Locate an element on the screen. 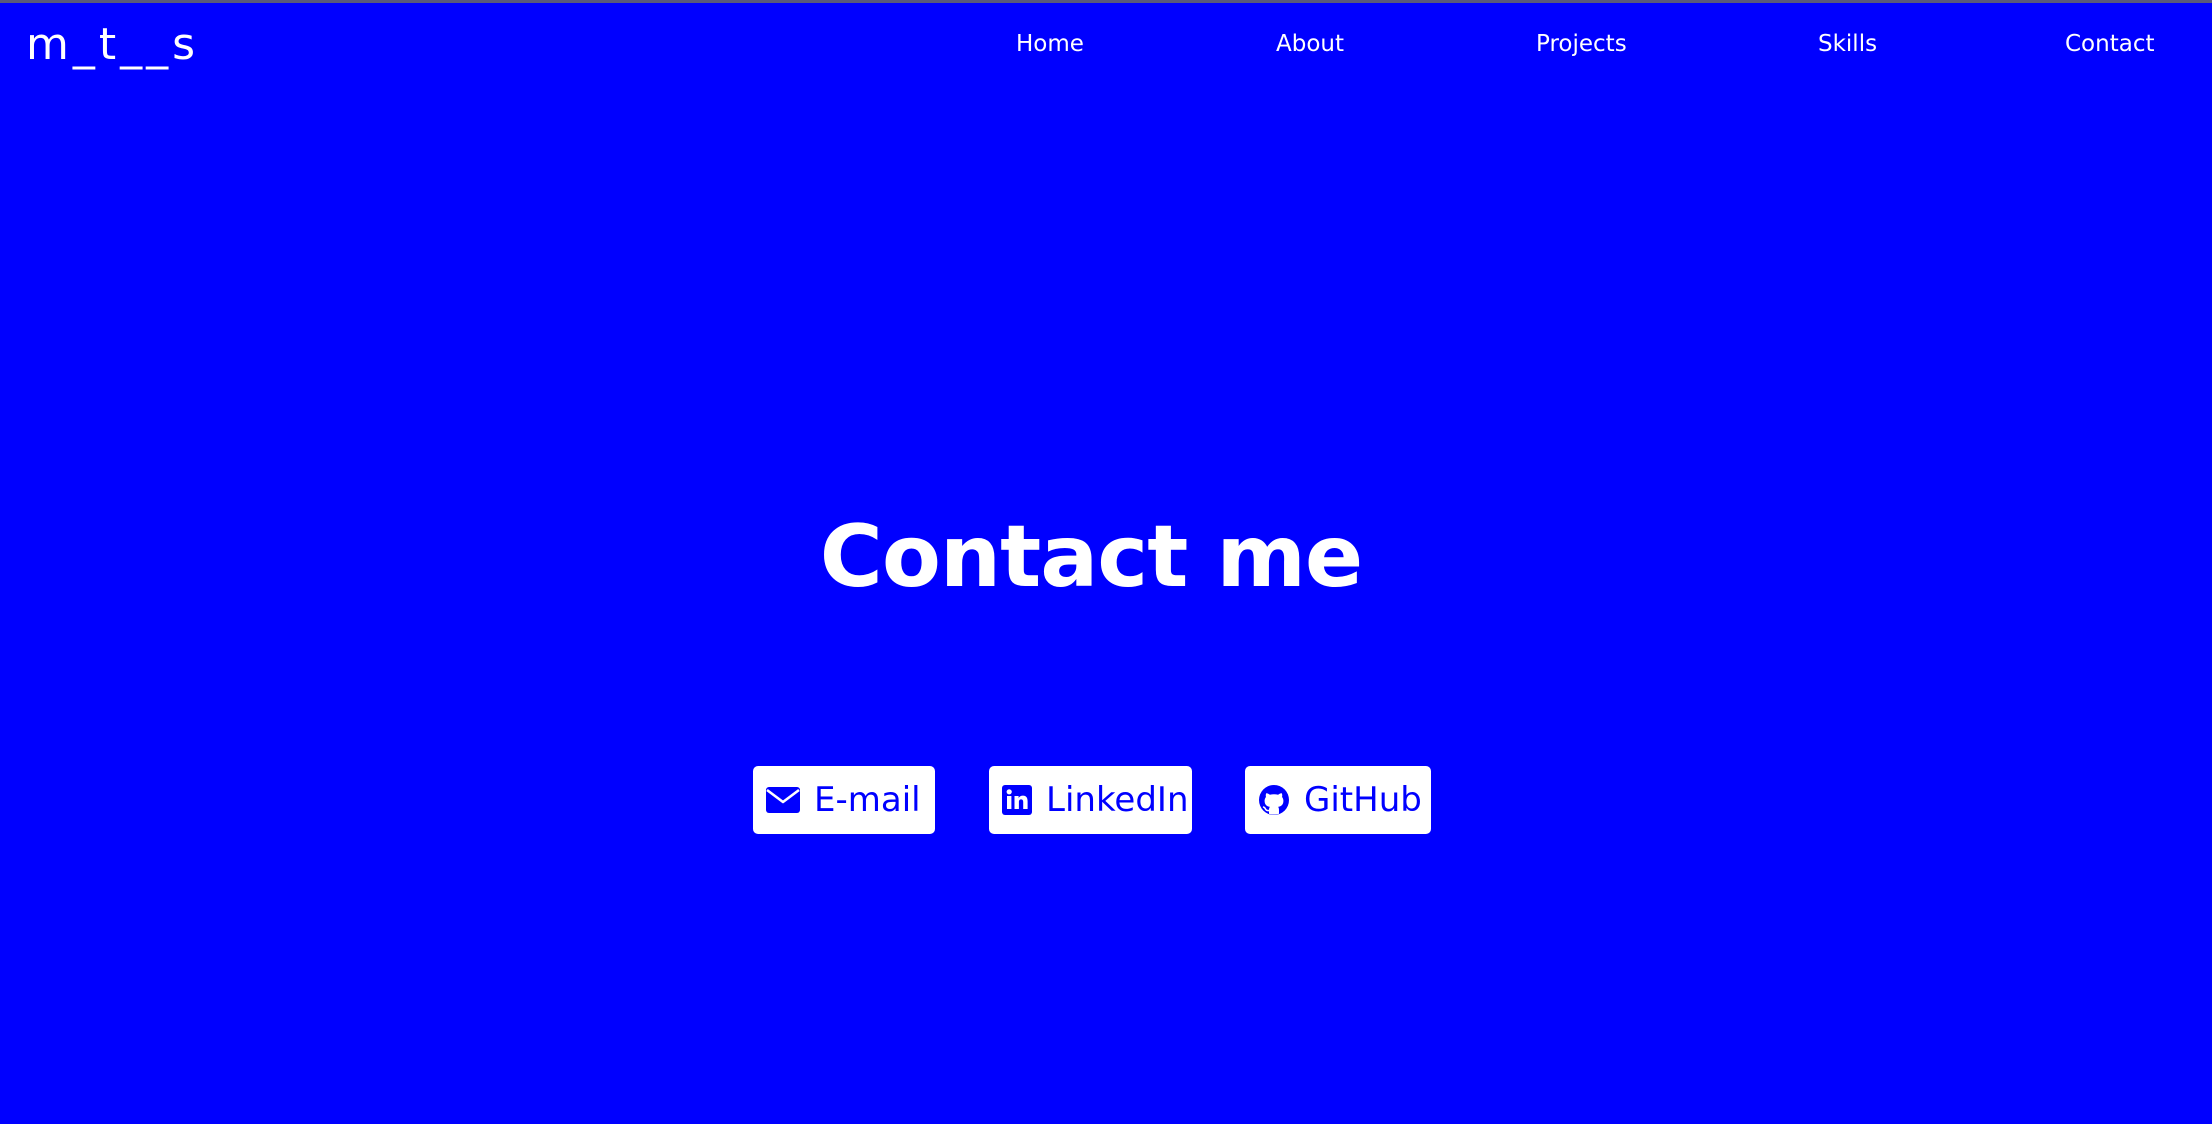 The width and height of the screenshot is (2212, 1124). github-button-label: GitHub is located at coordinates (1363, 800).